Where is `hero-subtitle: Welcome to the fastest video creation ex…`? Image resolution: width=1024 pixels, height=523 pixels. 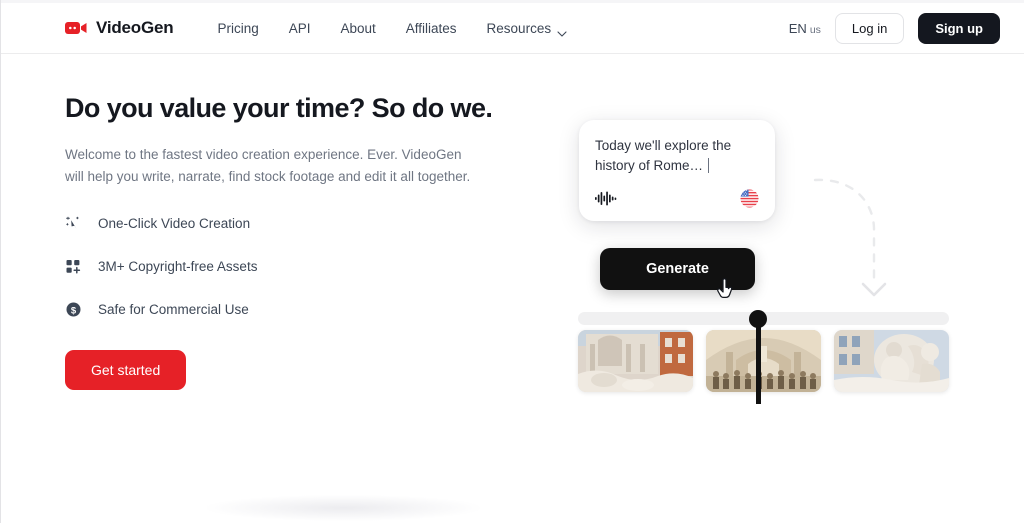
hero-subtitle: Welcome to the fastest video creation ex… is located at coordinates (268, 165).